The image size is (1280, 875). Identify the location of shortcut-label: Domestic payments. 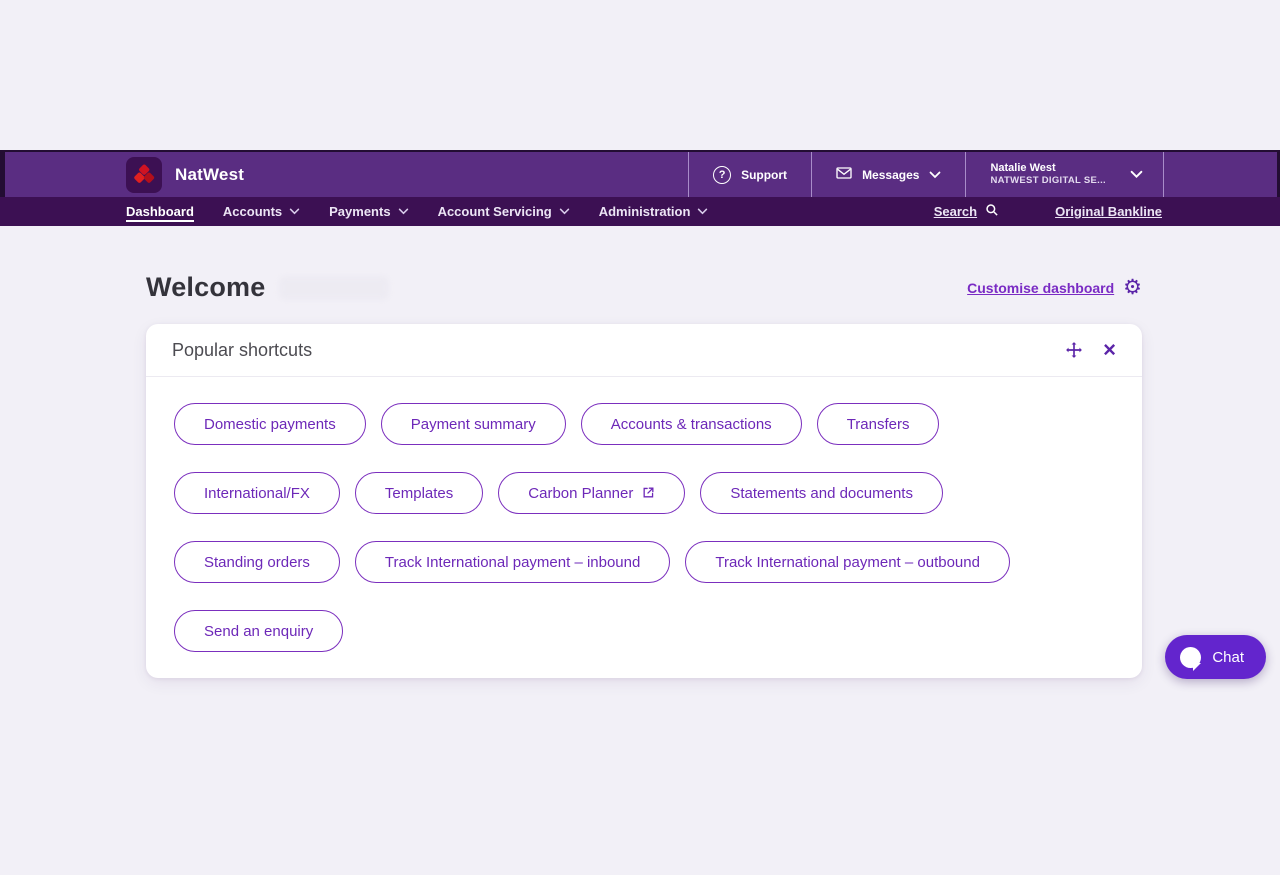
(270, 424).